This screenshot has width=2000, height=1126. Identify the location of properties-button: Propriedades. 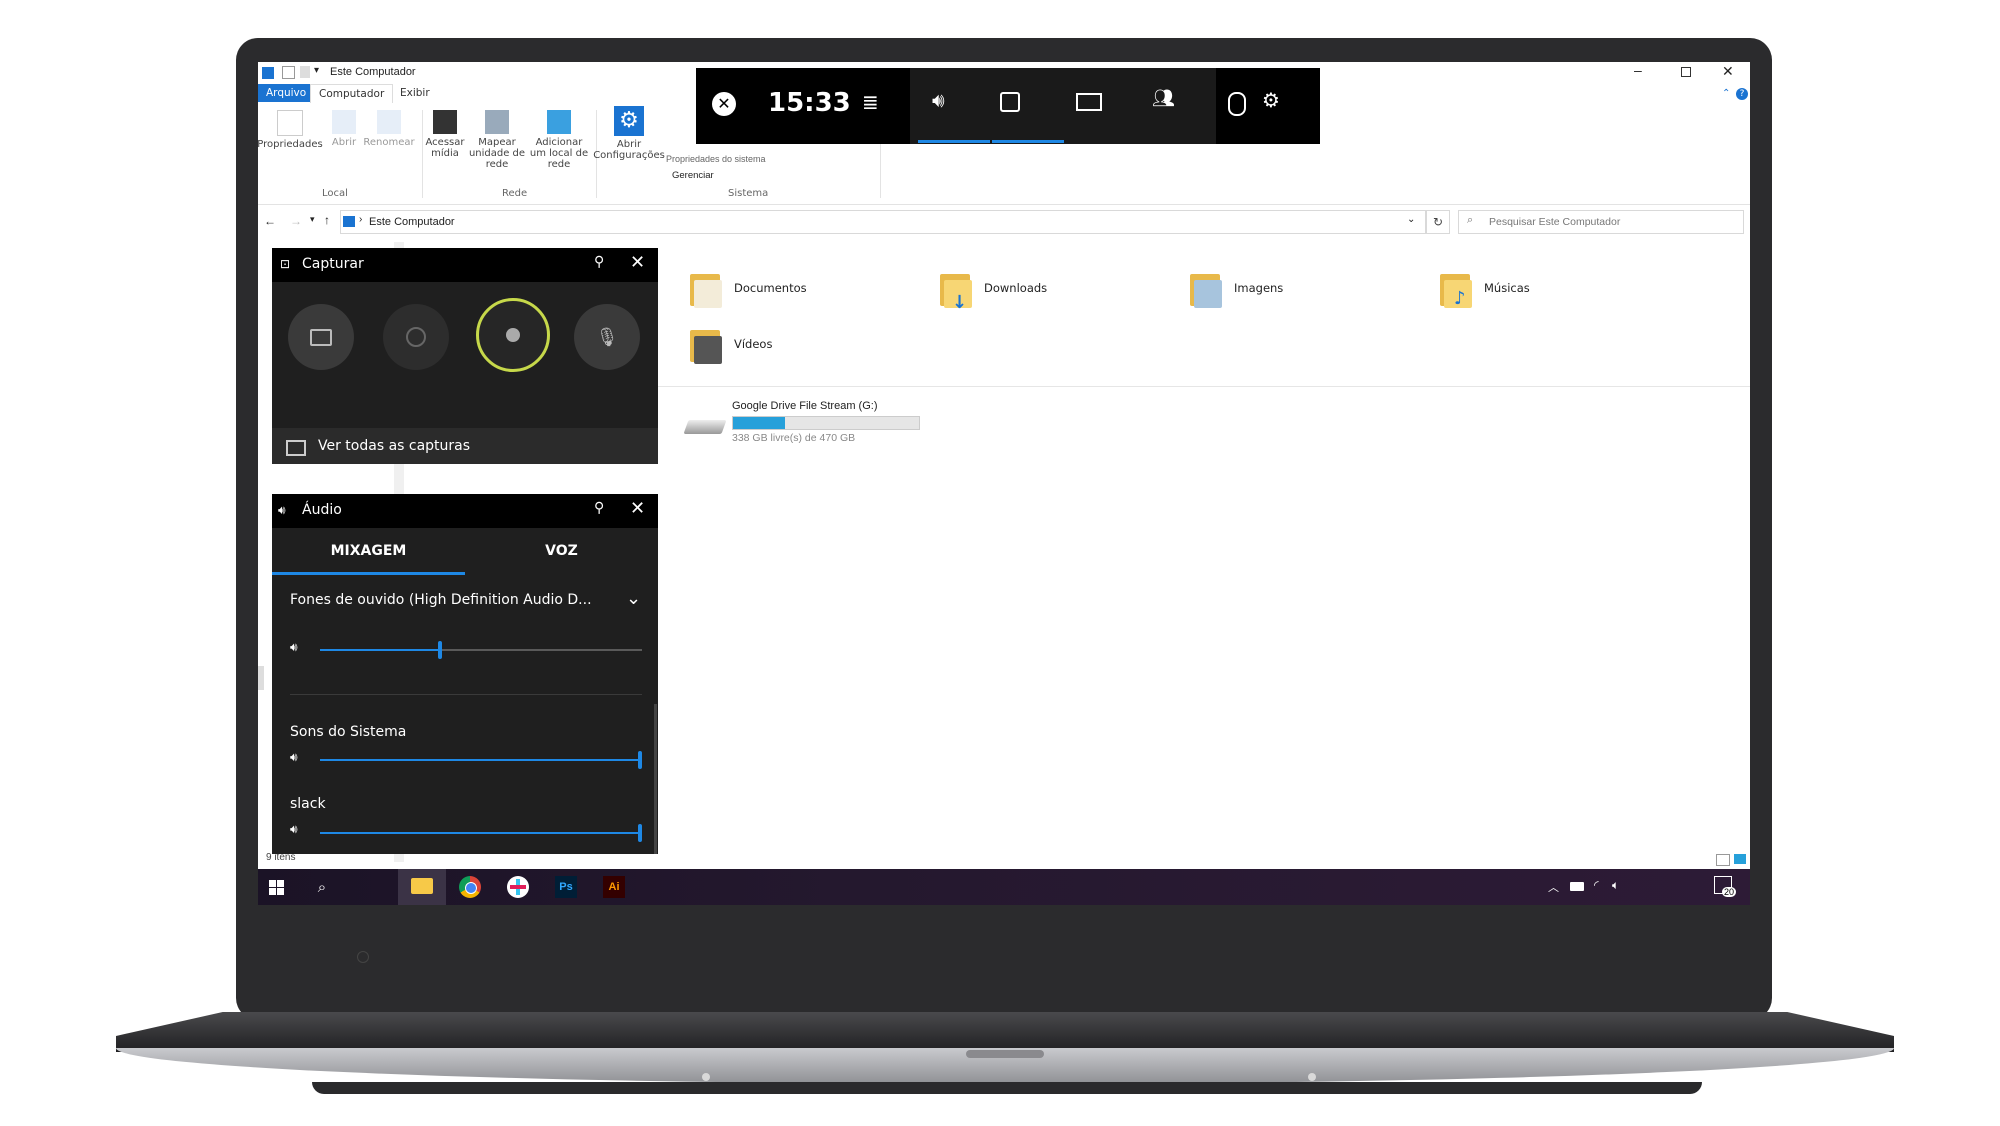
(290, 130).